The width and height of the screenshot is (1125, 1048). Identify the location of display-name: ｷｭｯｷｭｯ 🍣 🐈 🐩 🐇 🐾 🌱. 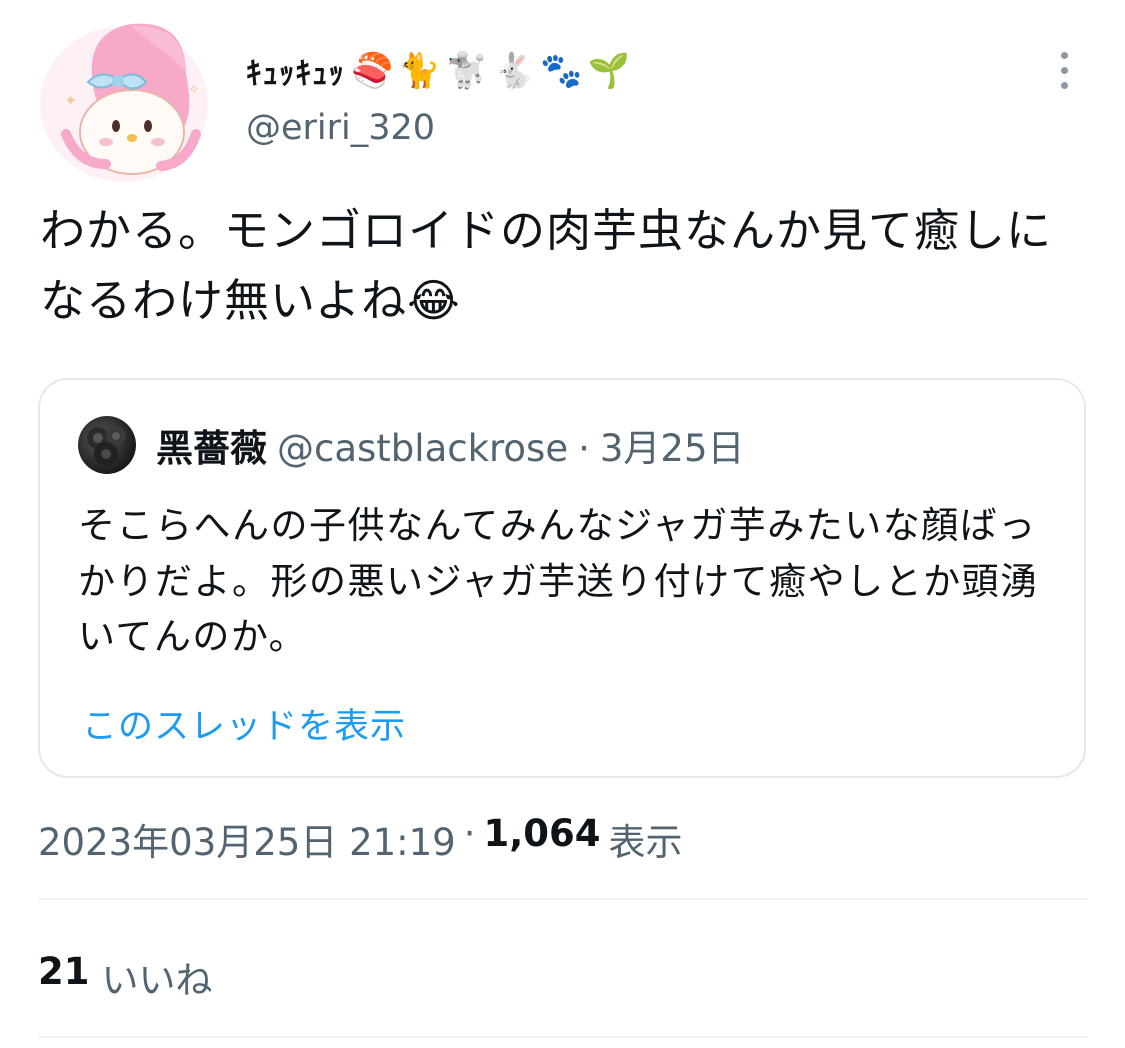
(438, 70).